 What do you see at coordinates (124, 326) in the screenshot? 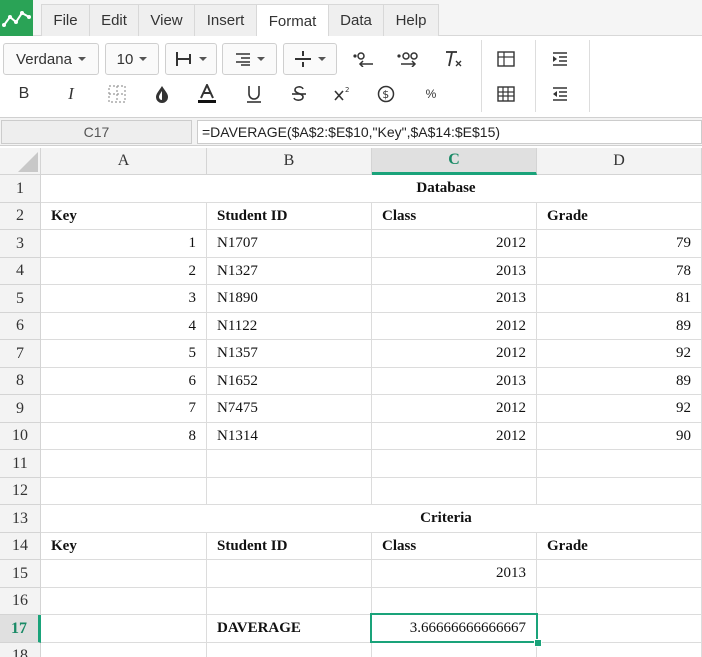
I see `table-cell: 4` at bounding box center [124, 326].